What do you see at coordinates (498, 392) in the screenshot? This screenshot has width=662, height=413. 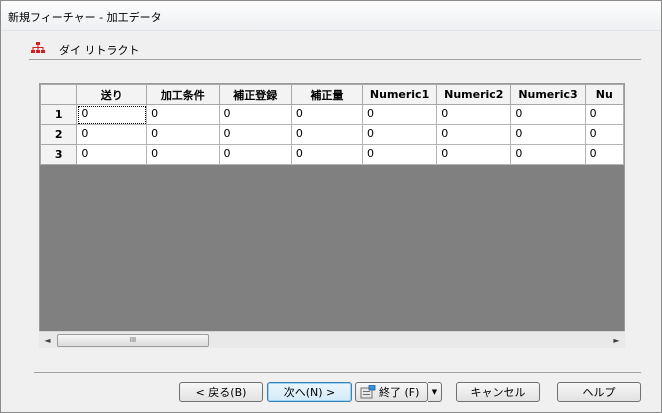 I see `cancel-button: キャンセル` at bounding box center [498, 392].